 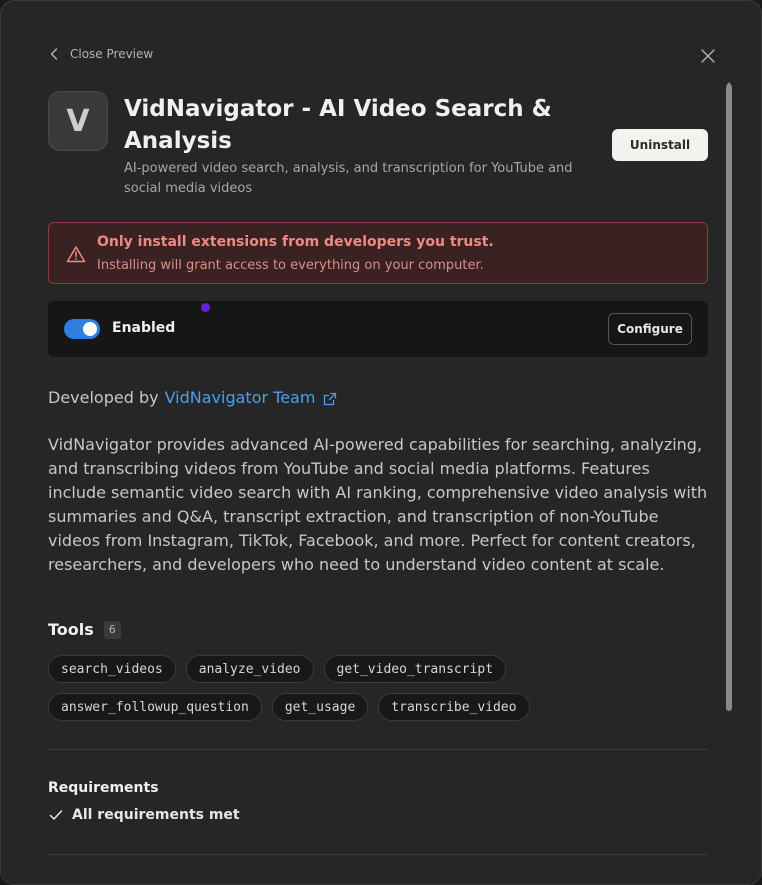 I want to click on tool-chip: answer_followup_question, so click(x=155, y=707).